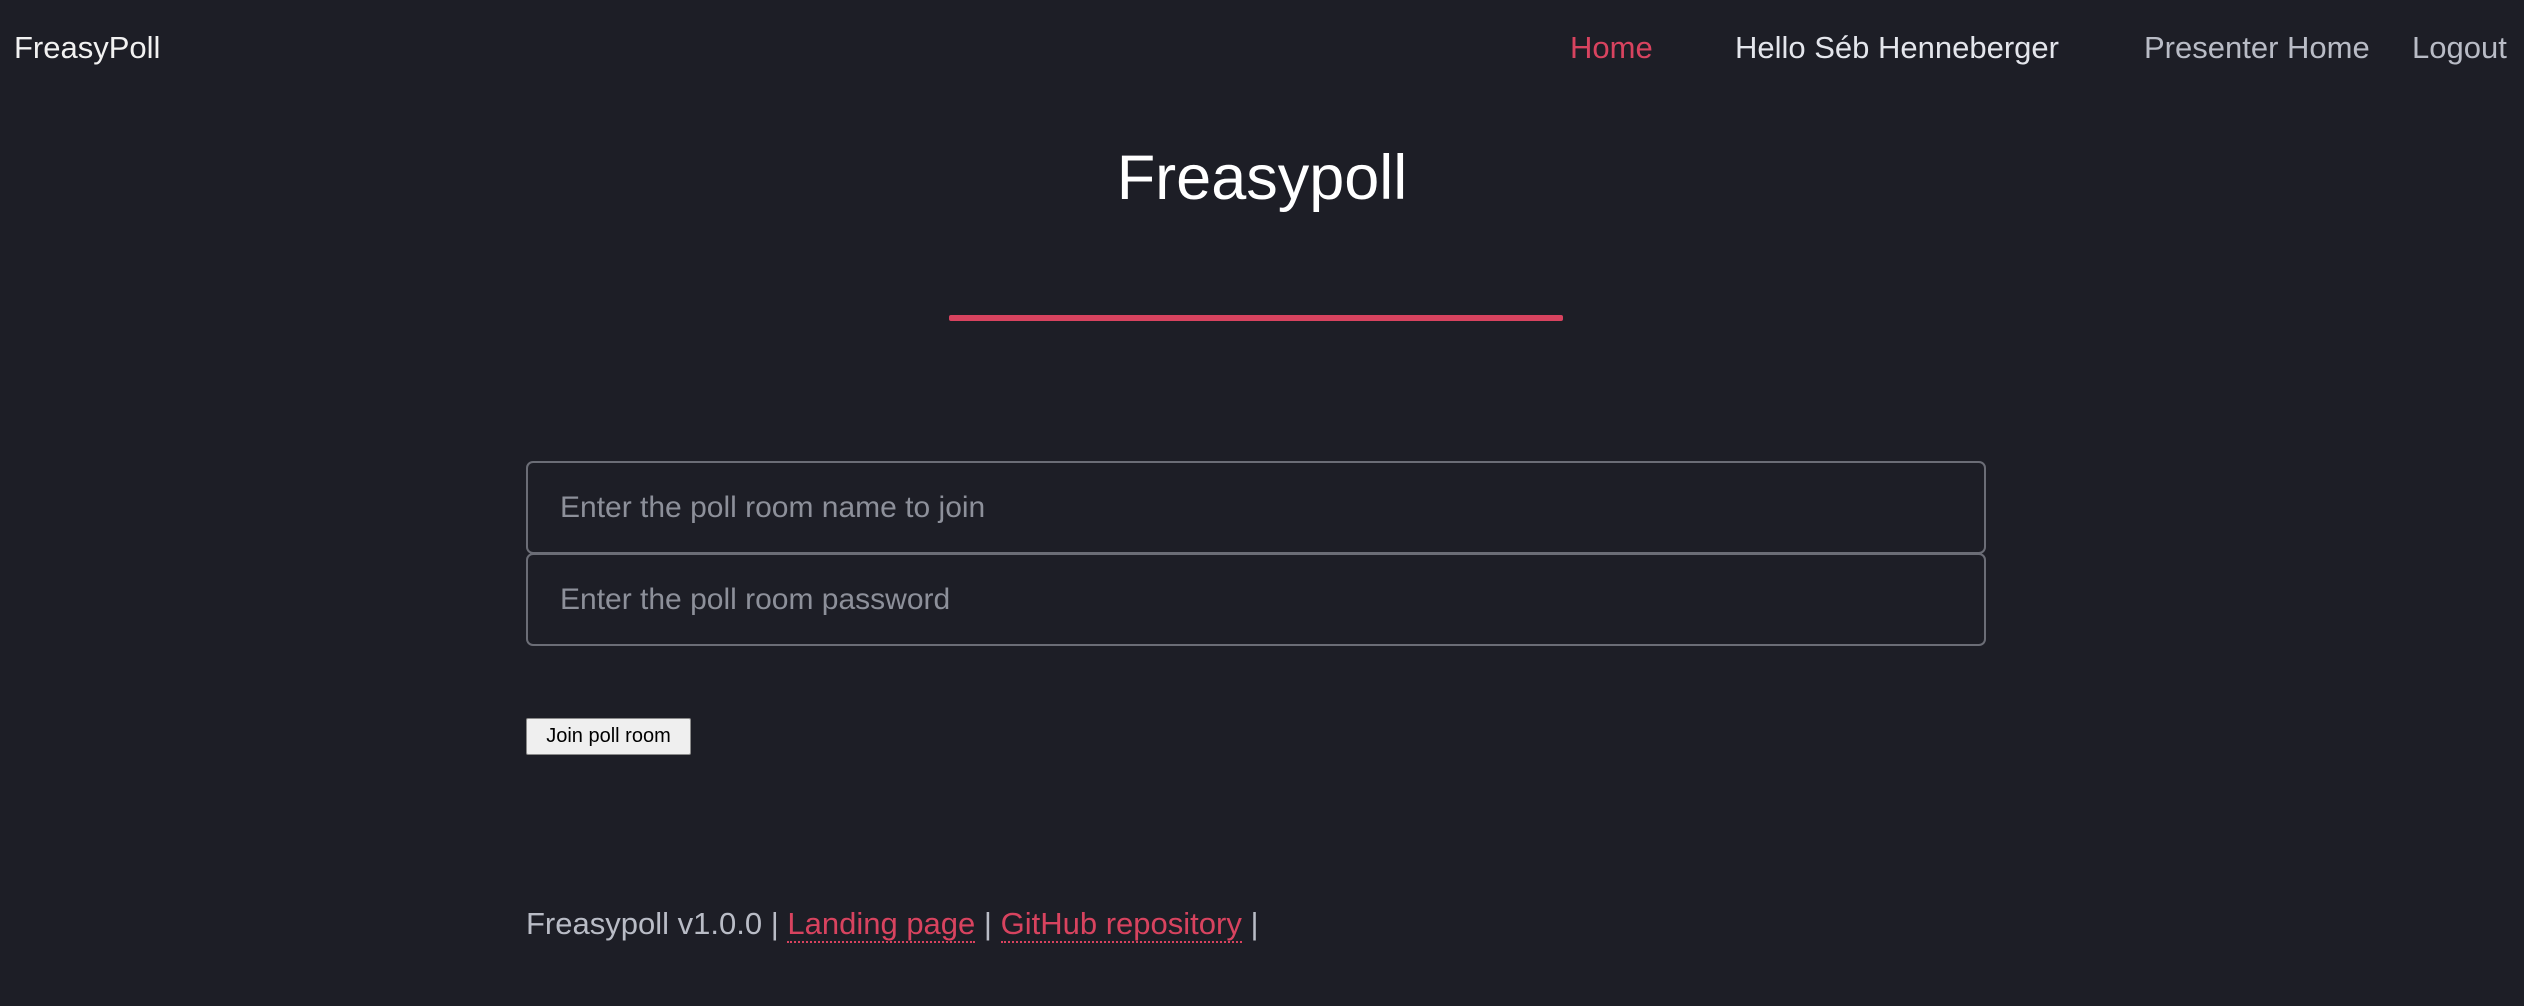 The image size is (2524, 1006). What do you see at coordinates (1611, 48) in the screenshot?
I see `nav-home-link: Home` at bounding box center [1611, 48].